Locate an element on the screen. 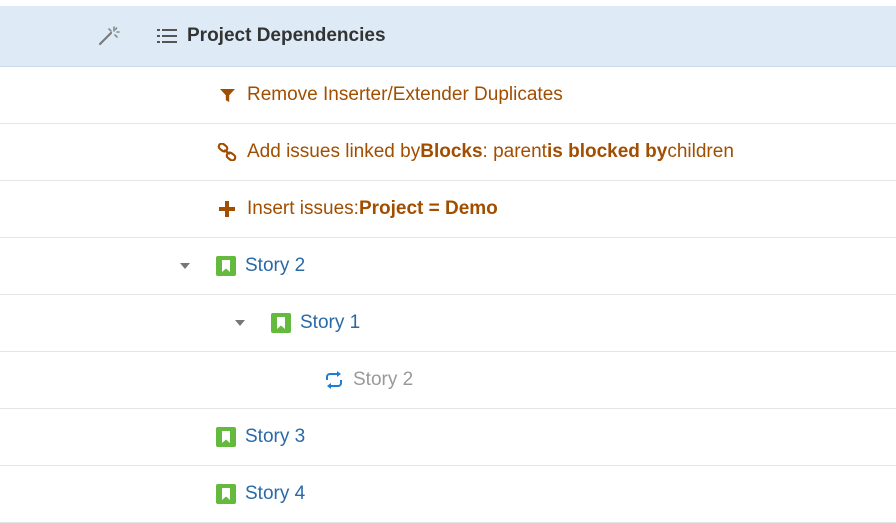 This screenshot has width=896, height=523. issue-title-link: Story 1 is located at coordinates (330, 323).